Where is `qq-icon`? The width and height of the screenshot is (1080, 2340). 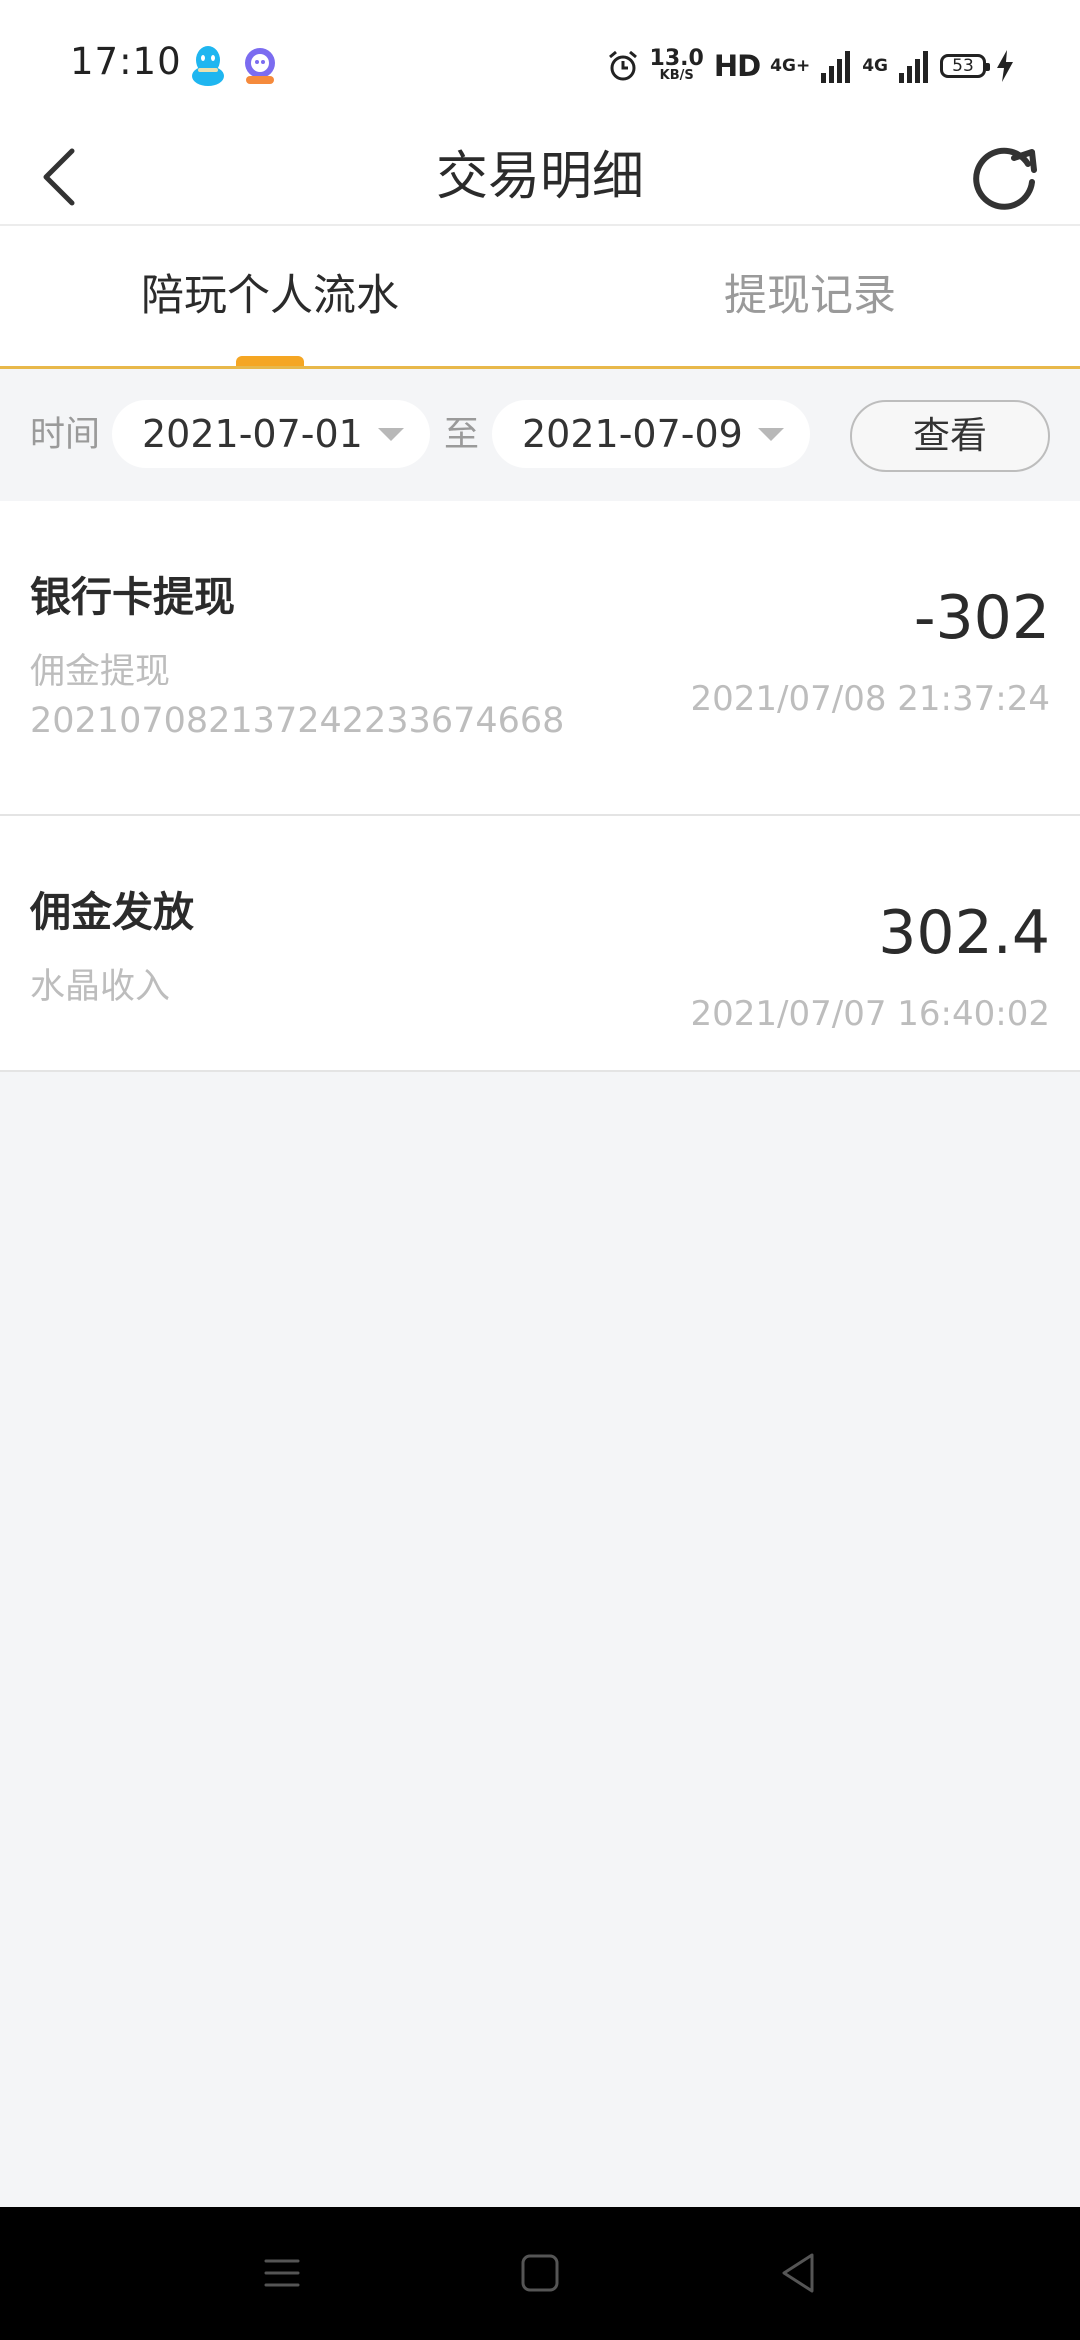
qq-icon is located at coordinates (208, 66).